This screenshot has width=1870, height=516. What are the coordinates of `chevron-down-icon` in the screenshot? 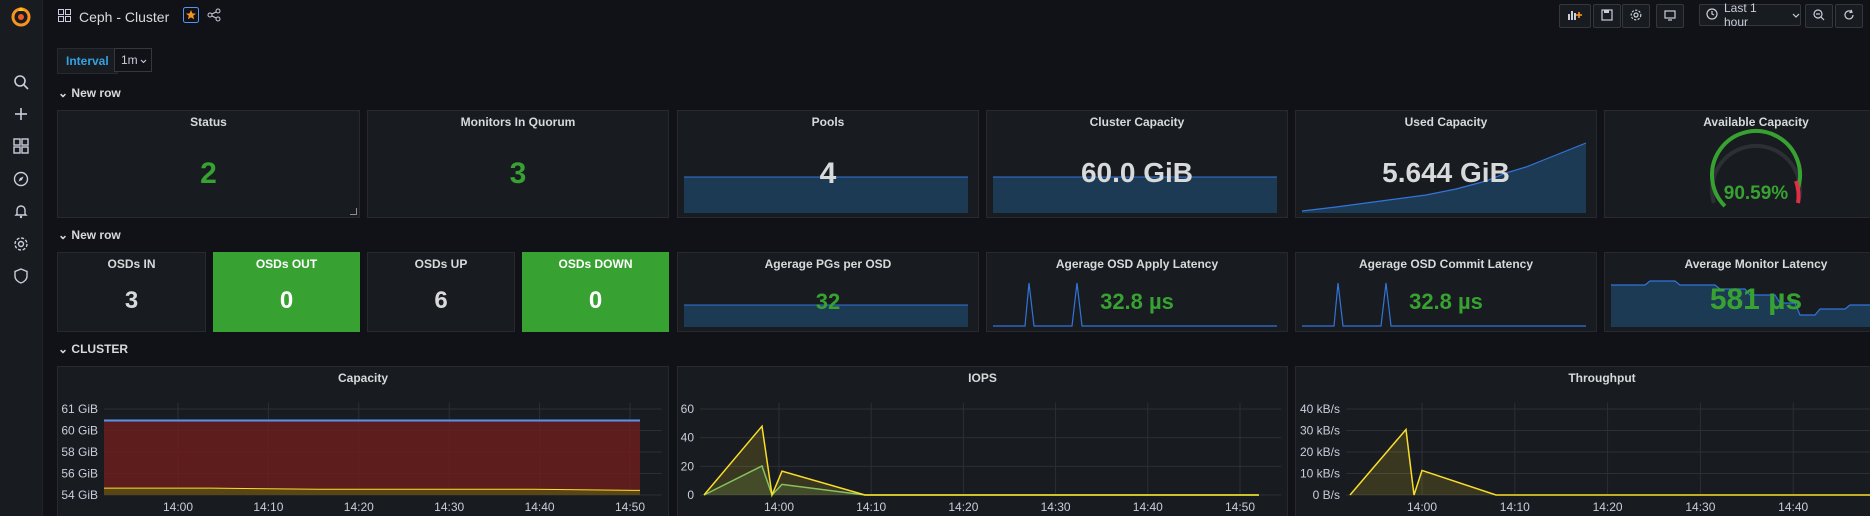 It's located at (143, 60).